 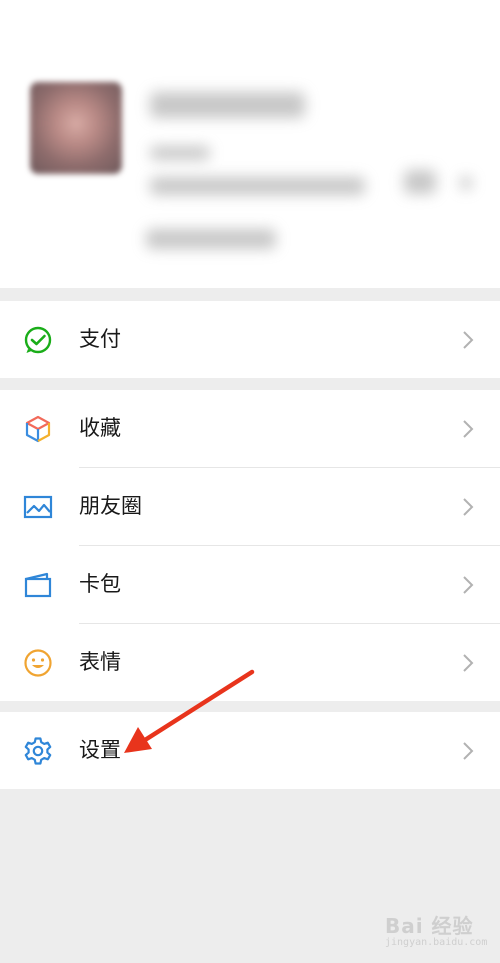 I want to click on menu-item-pay: 支付, so click(x=250, y=339).